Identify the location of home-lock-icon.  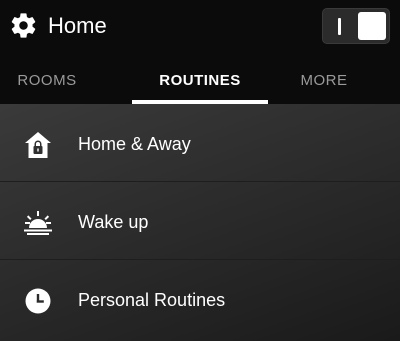
(38, 145).